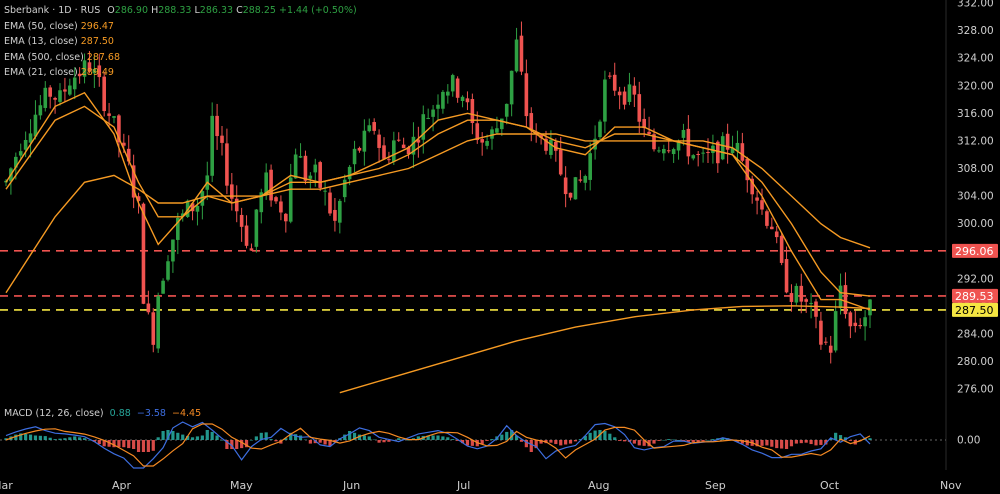  Describe the element at coordinates (102, 413) in the screenshot. I see `macd-legend: MACD (12, 26, close) 0.88 −3.58 −4.45` at that location.